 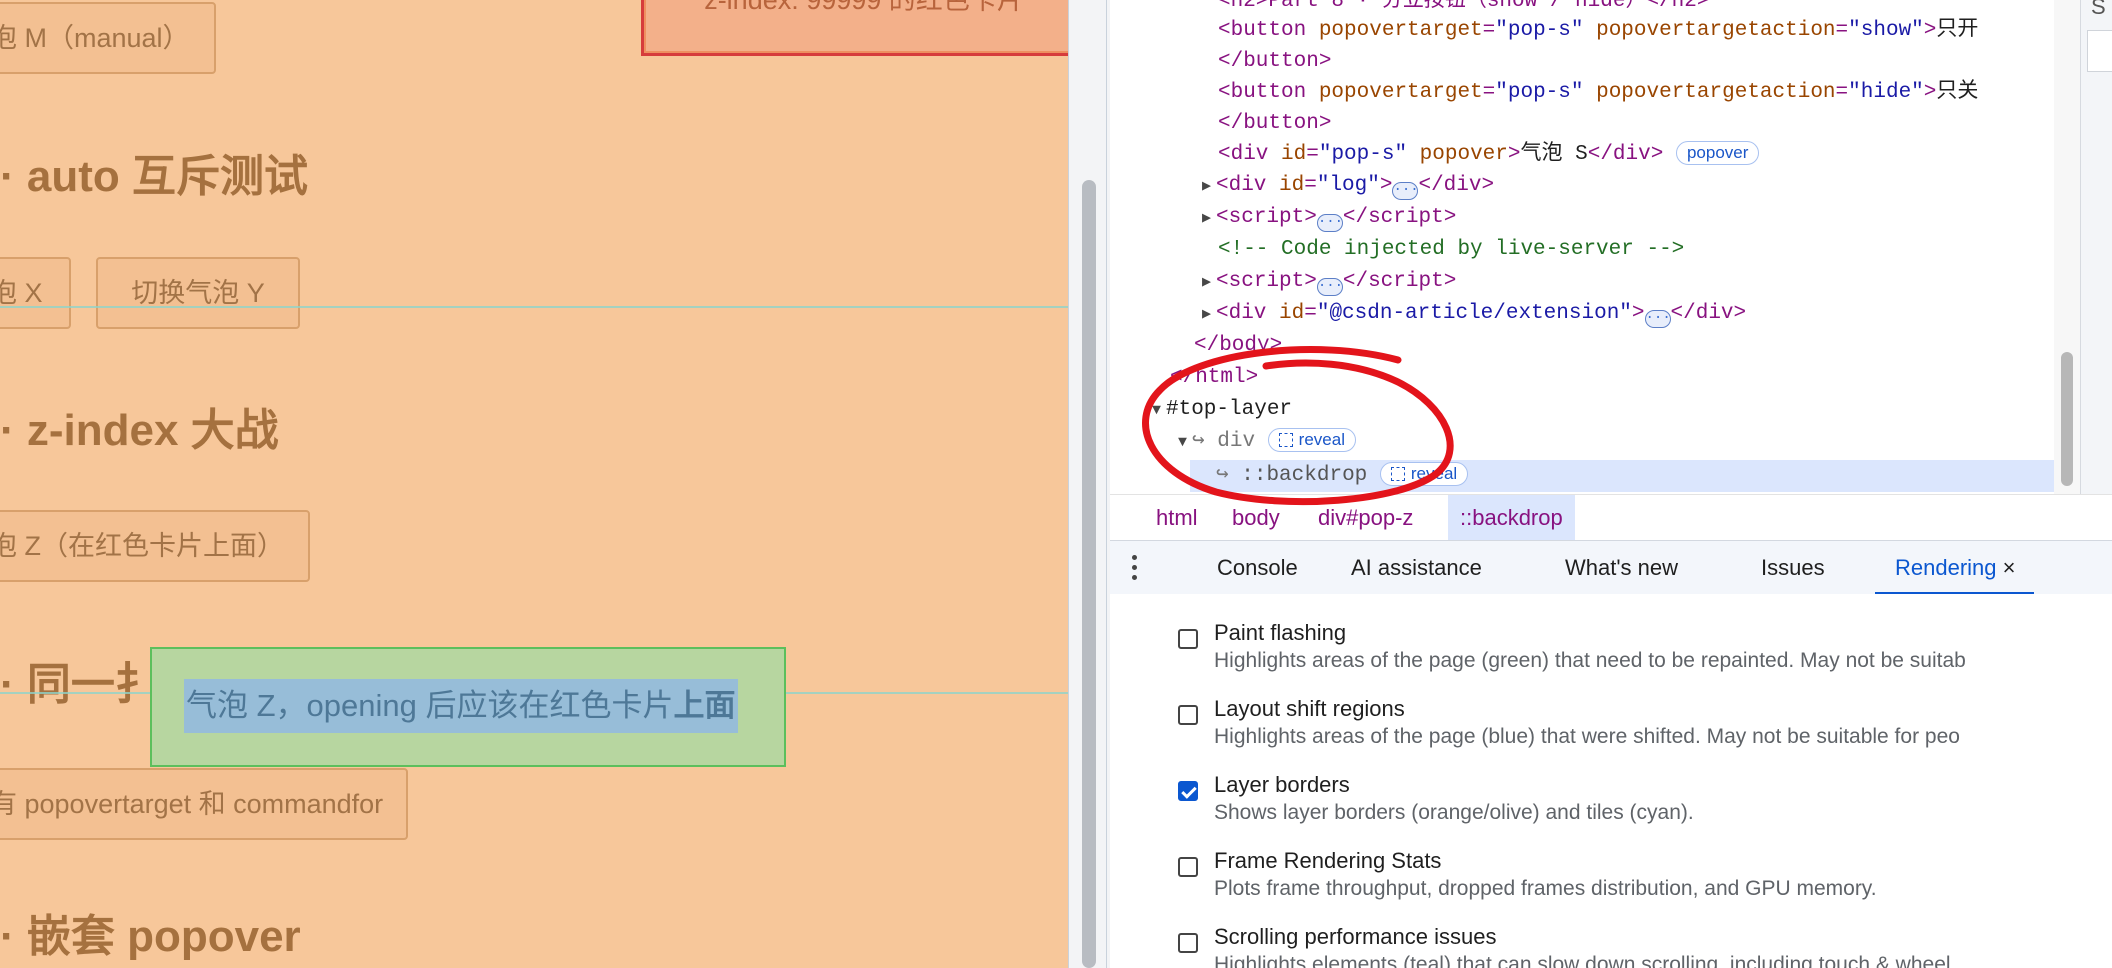 What do you see at coordinates (198, 293) in the screenshot?
I see `toggle-bubble-y-button: 切换气泡 Y` at bounding box center [198, 293].